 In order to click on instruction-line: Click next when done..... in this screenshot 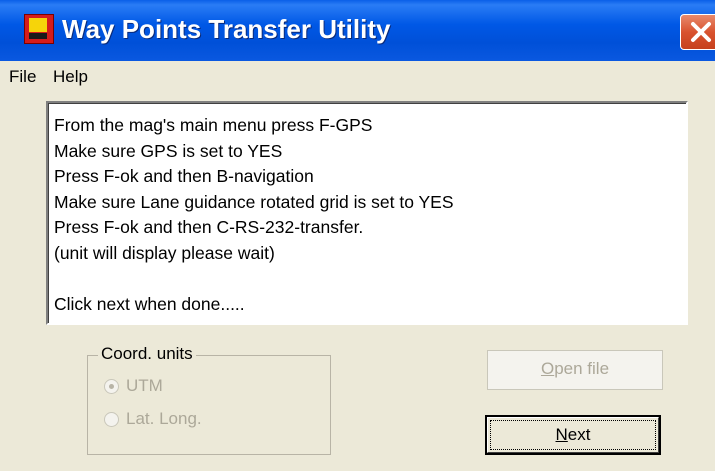, I will do `click(149, 303)`.